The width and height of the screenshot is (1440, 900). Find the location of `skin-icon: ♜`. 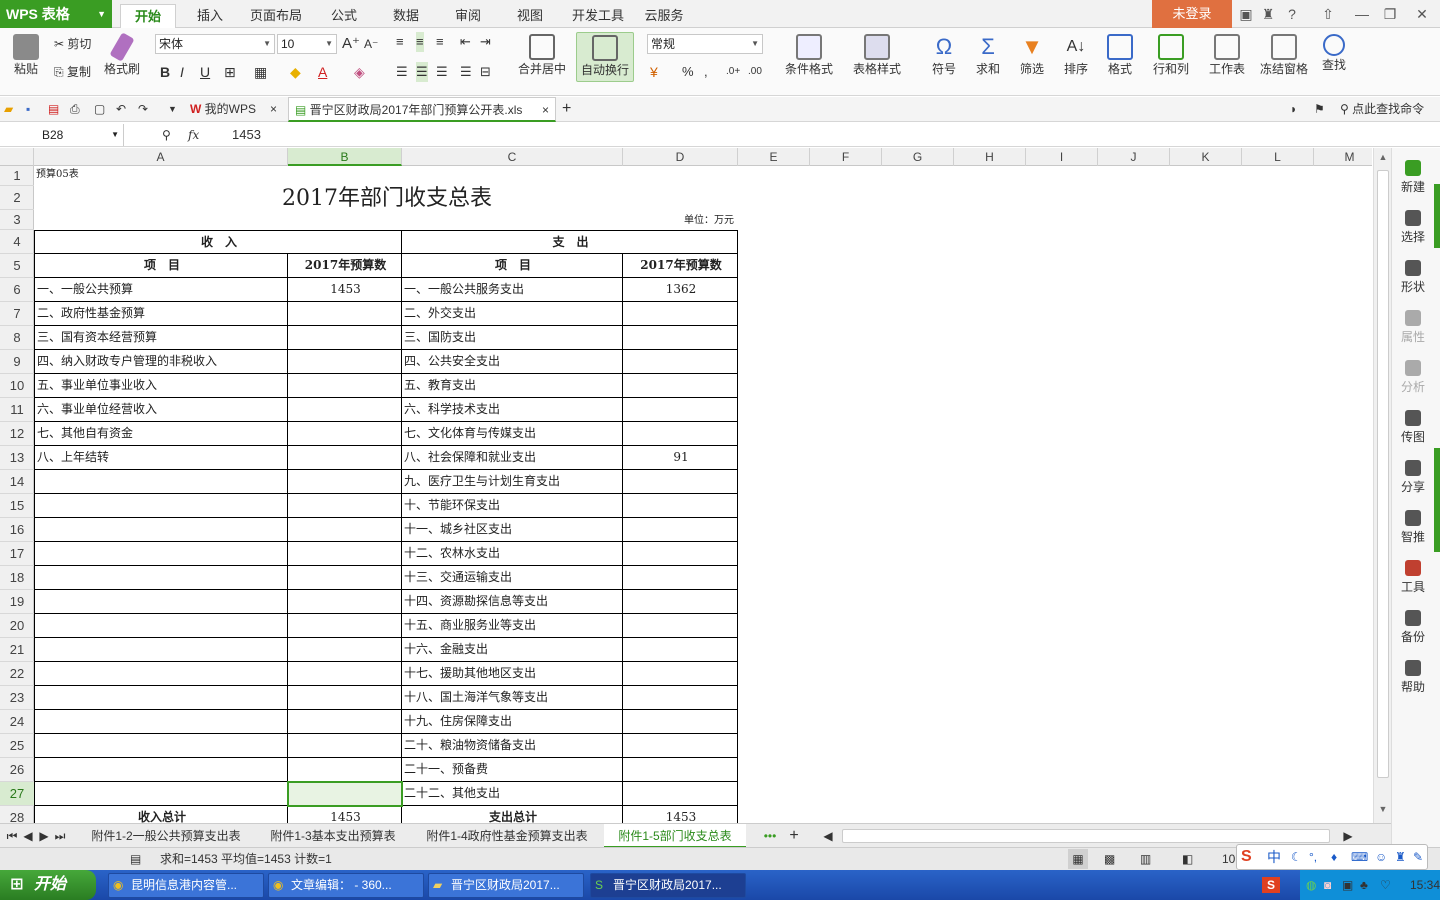

skin-icon: ♜ is located at coordinates (1400, 857).